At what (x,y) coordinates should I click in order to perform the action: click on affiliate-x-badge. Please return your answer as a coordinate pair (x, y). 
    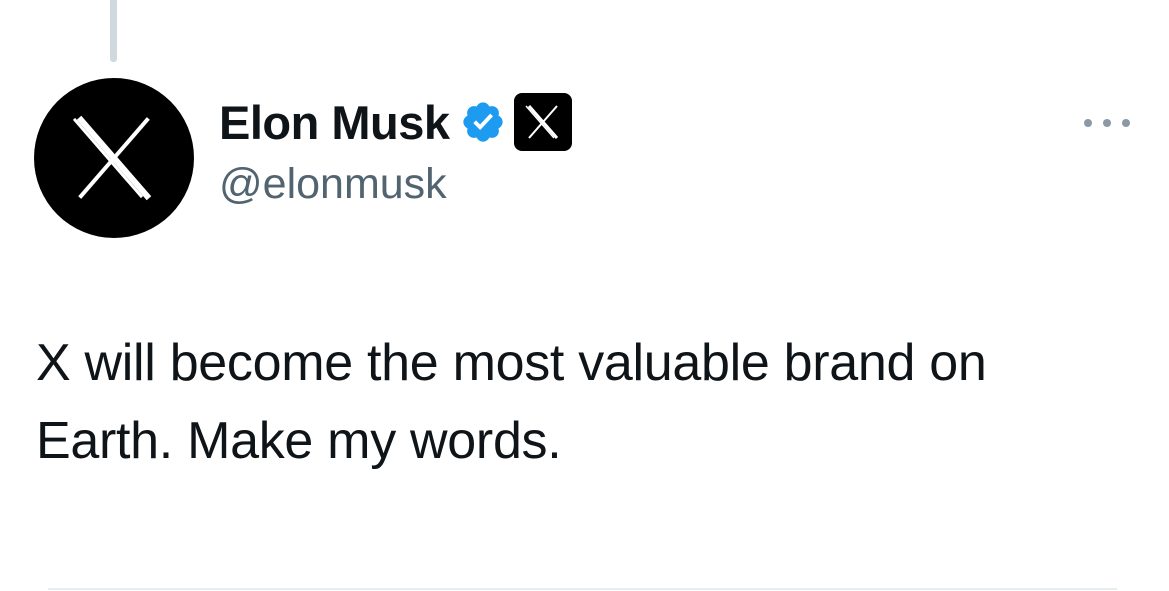
    Looking at the image, I should click on (542, 122).